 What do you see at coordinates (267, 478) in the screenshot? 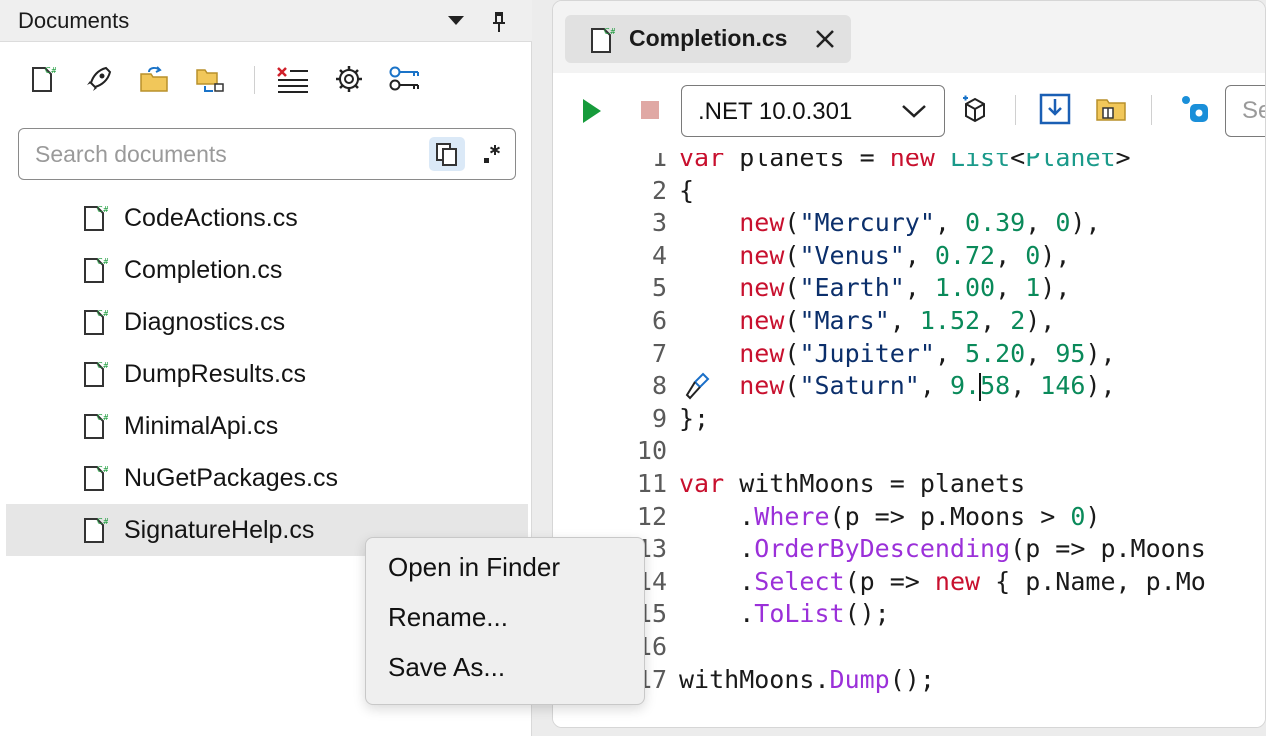
I see `document-item: C# NuGetPackages.cs` at bounding box center [267, 478].